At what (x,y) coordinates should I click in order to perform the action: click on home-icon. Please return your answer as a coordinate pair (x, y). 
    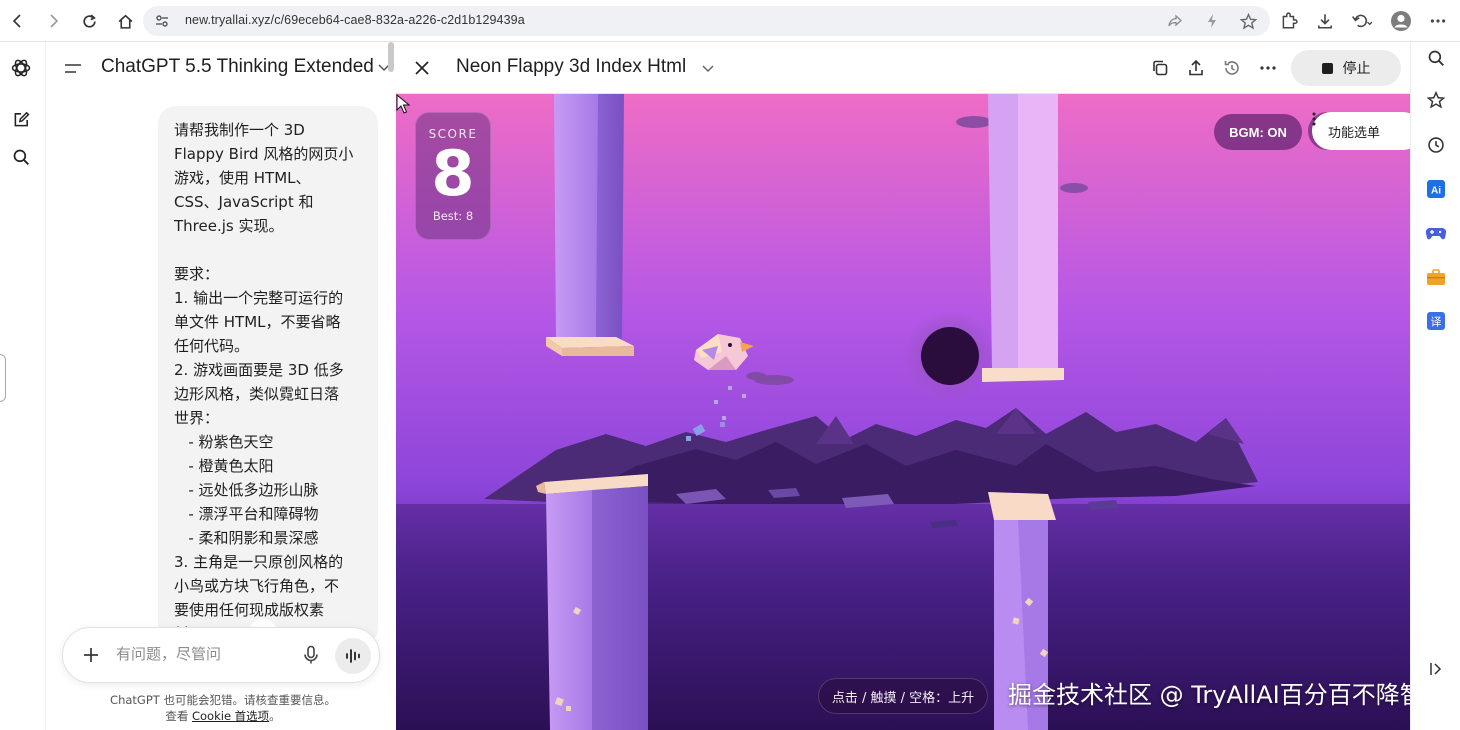
    Looking at the image, I should click on (125, 21).